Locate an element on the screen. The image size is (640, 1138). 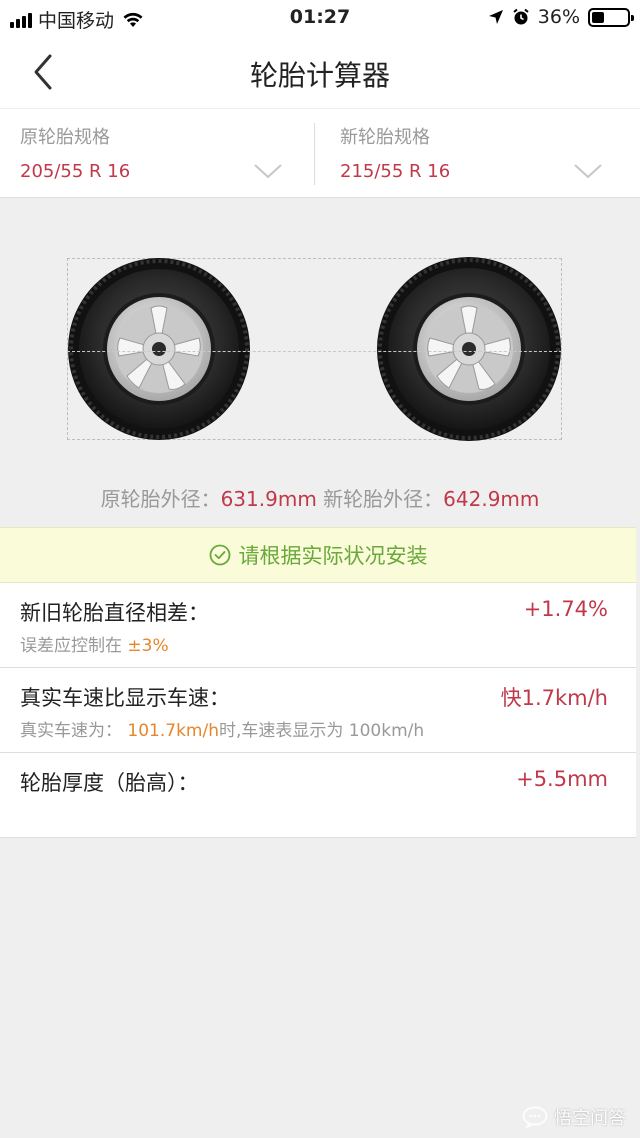
original-tire-spec-selector: 原轮胎规格 205/55 R 16 is located at coordinates (150, 153).